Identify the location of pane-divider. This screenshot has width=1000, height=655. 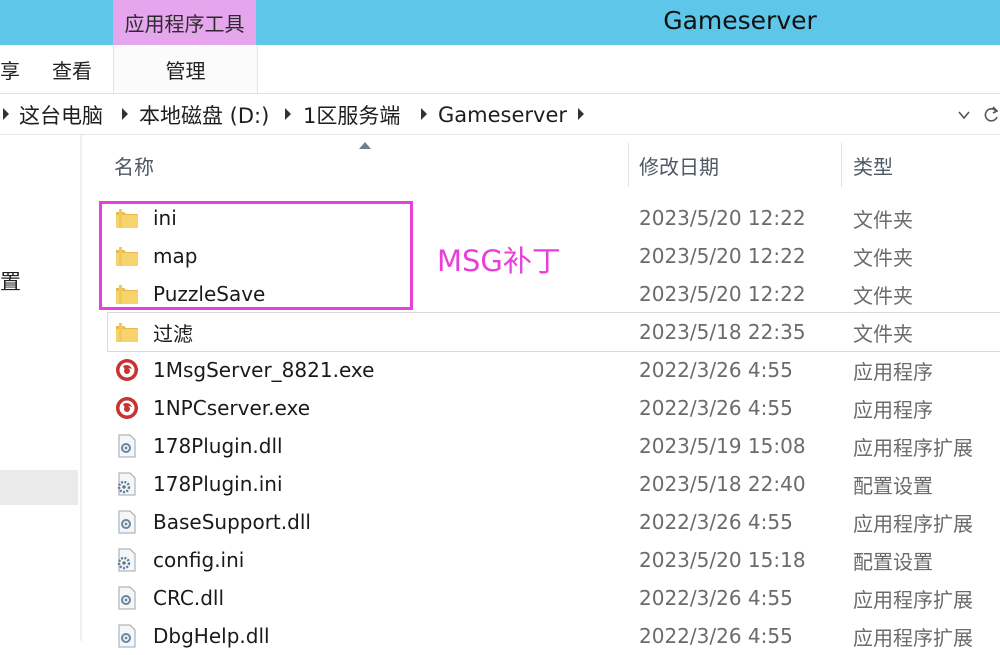
(81, 388).